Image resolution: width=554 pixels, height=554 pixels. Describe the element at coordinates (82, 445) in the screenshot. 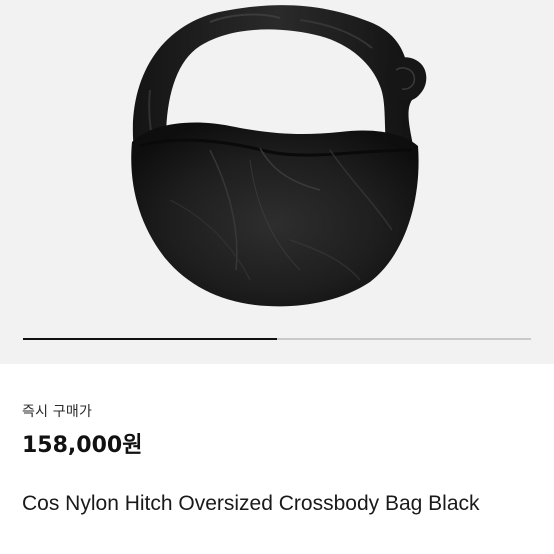

I see `price-value: 158,000원` at that location.